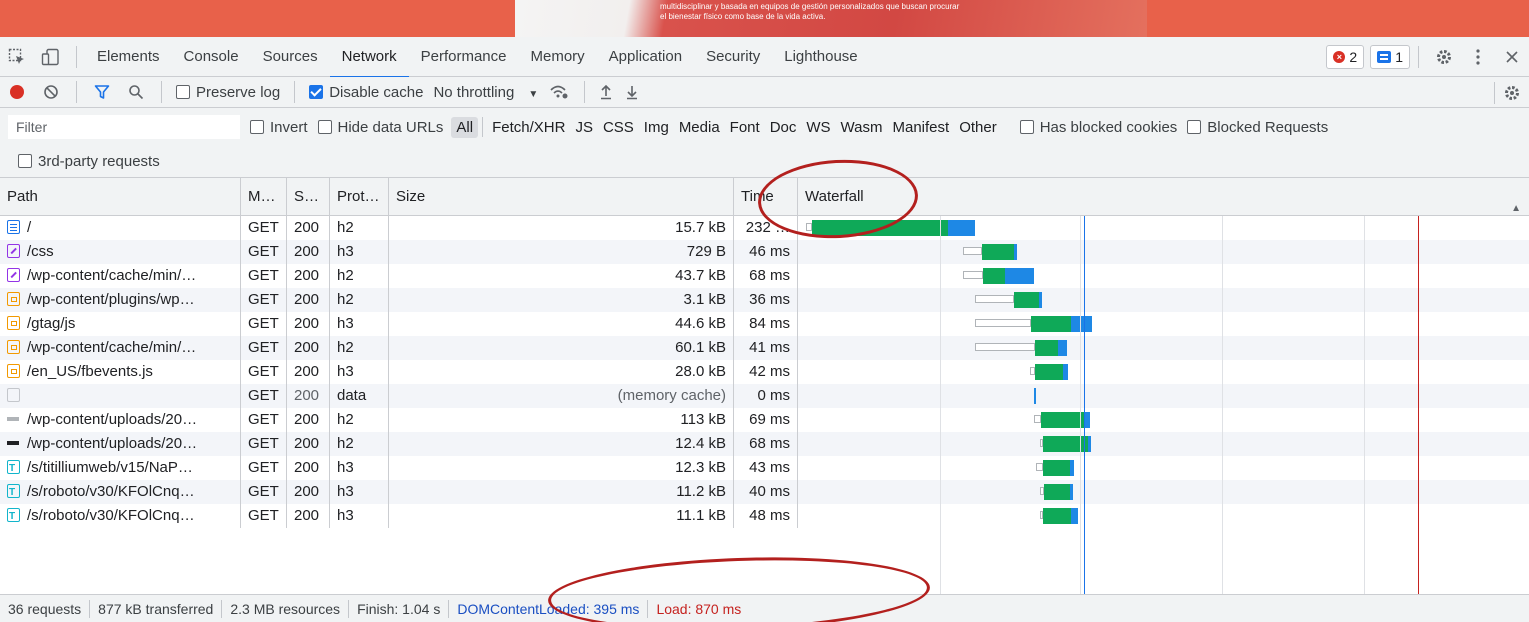  I want to click on cell-size: 11.1 kB, so click(561, 516).